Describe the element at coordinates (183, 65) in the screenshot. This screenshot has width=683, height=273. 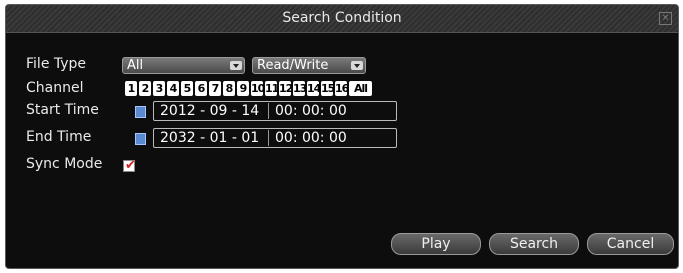
I see `file-type-select: All` at that location.